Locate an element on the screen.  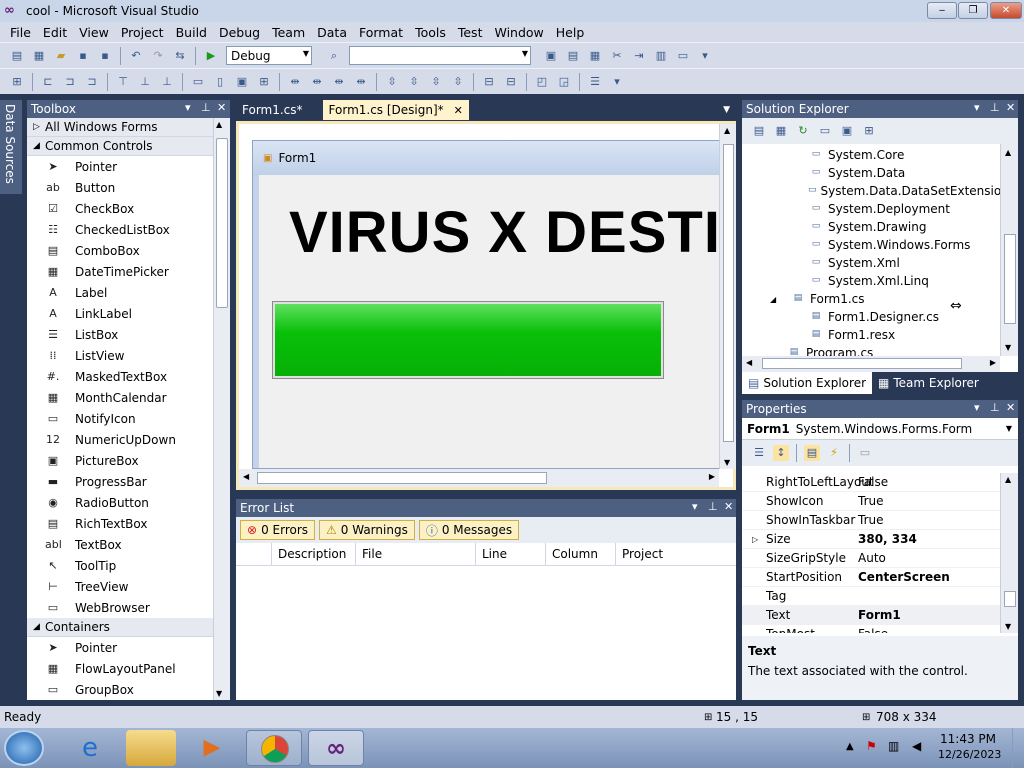
start-page-icon: ⇥ is located at coordinates (639, 56).